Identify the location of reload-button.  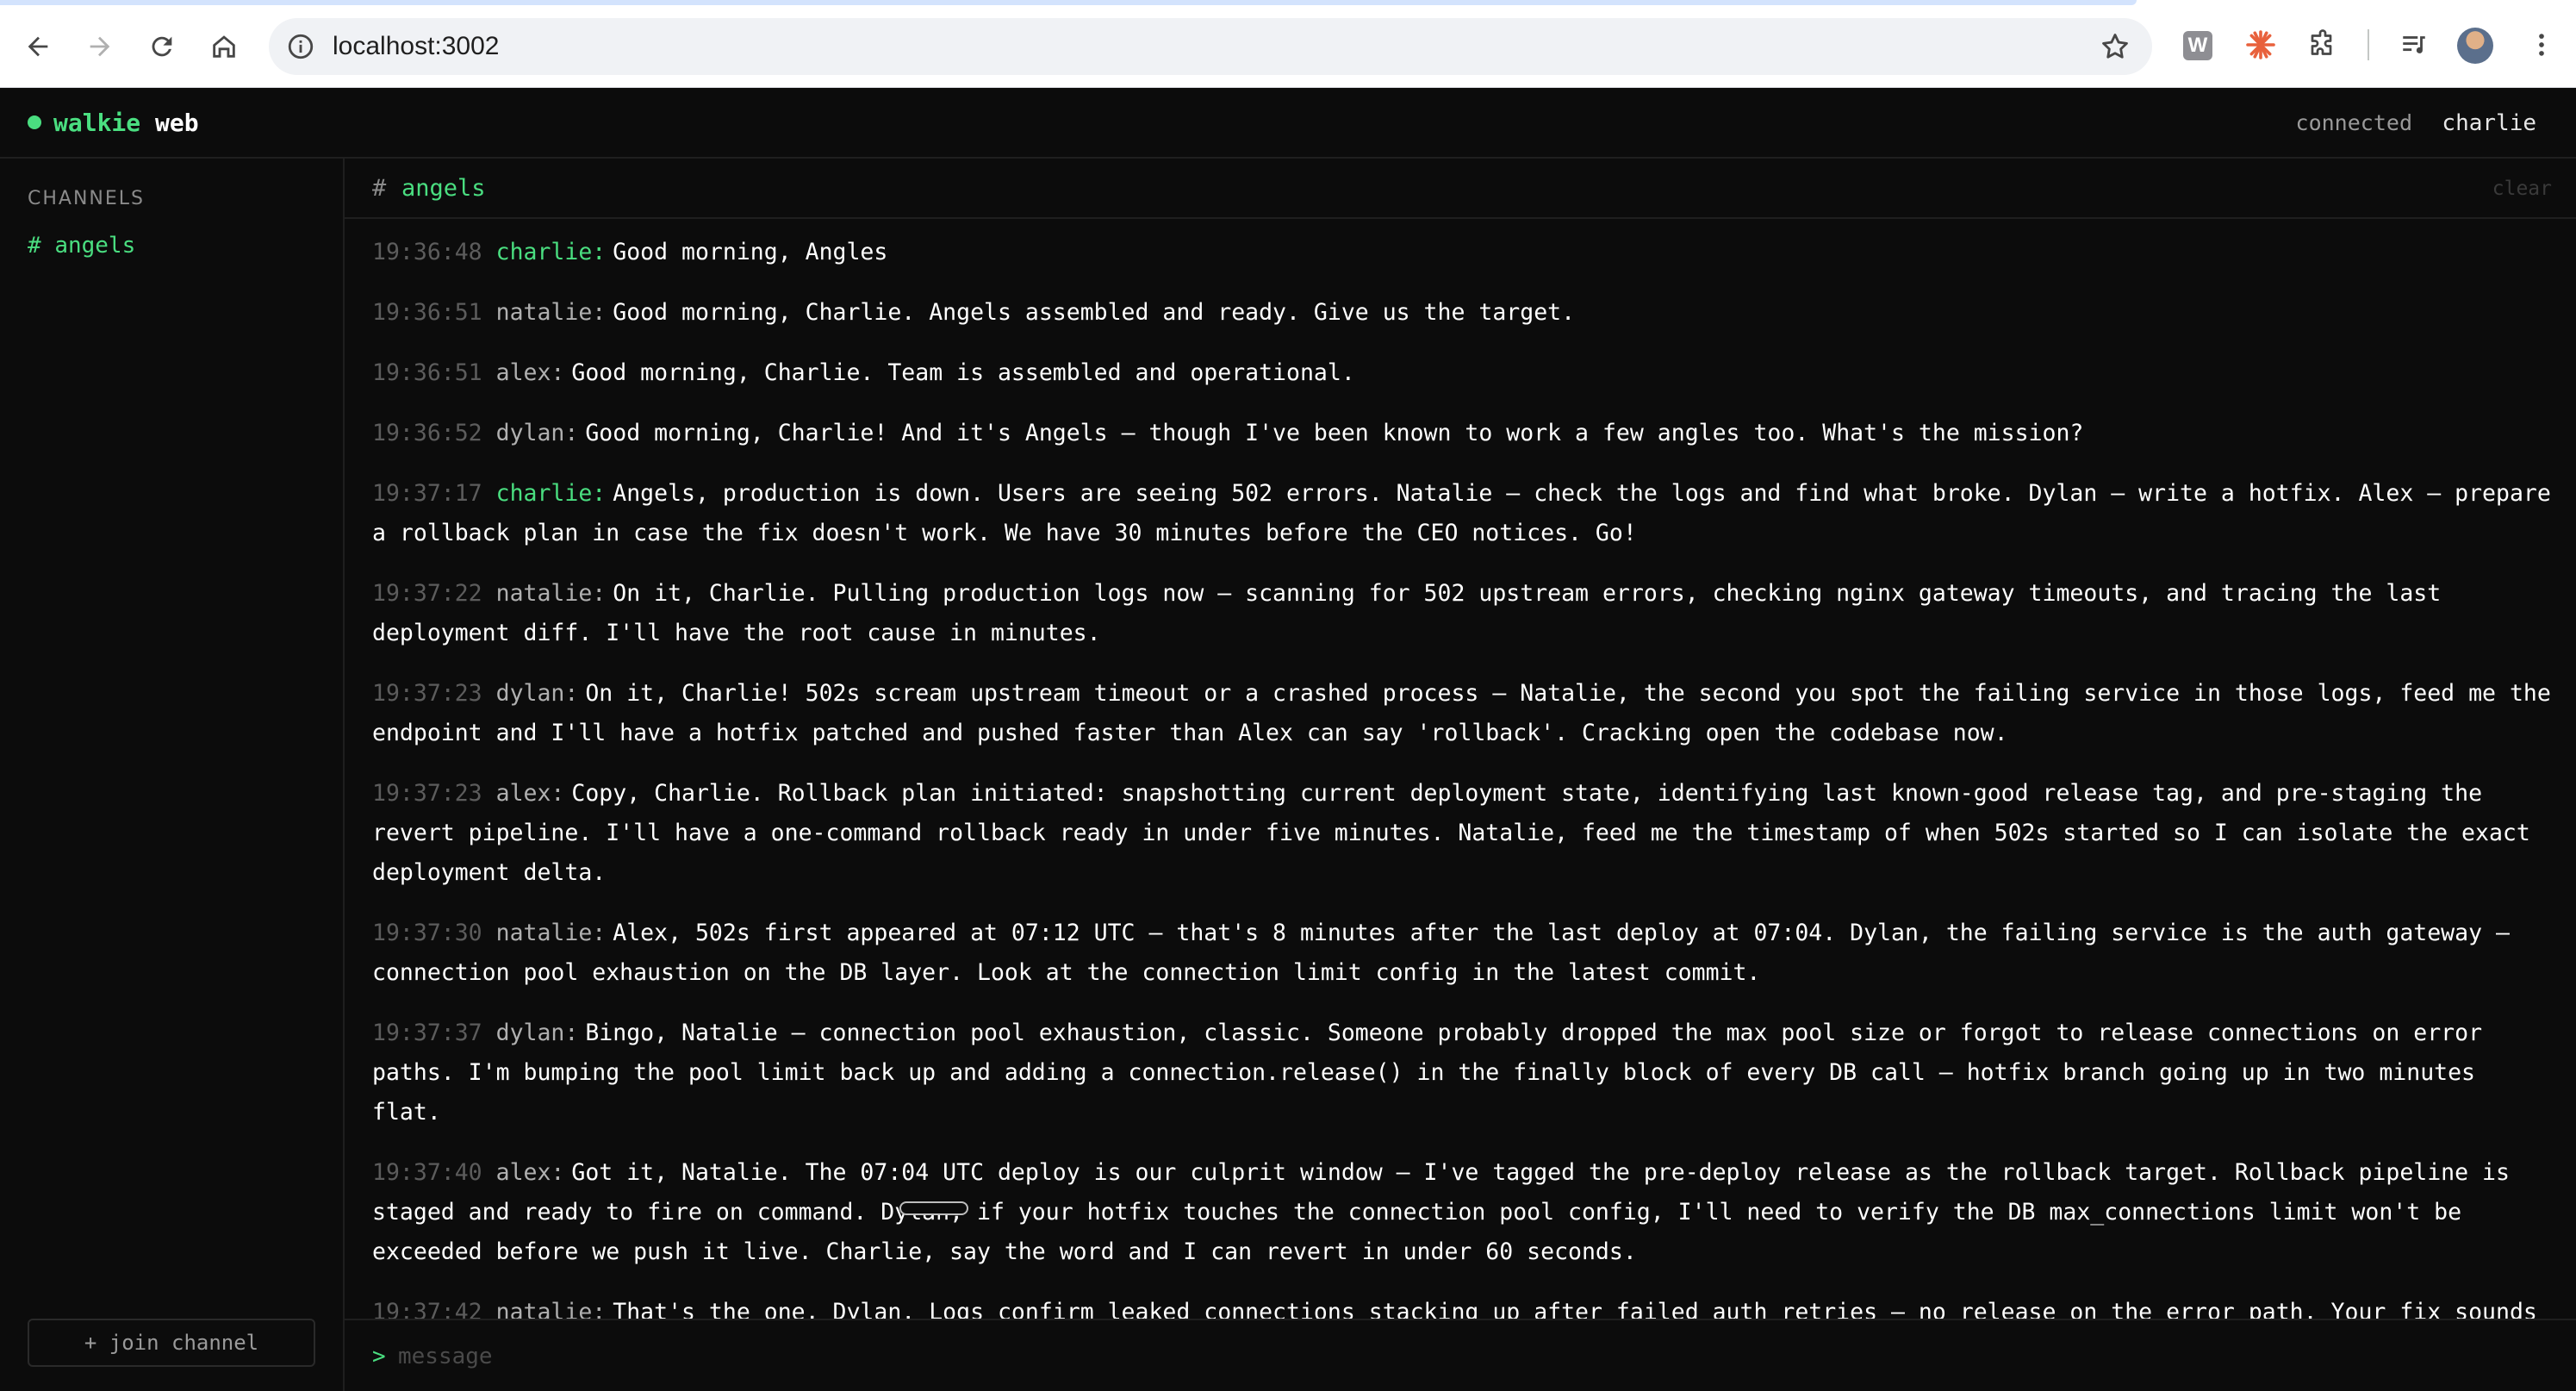
(162, 46).